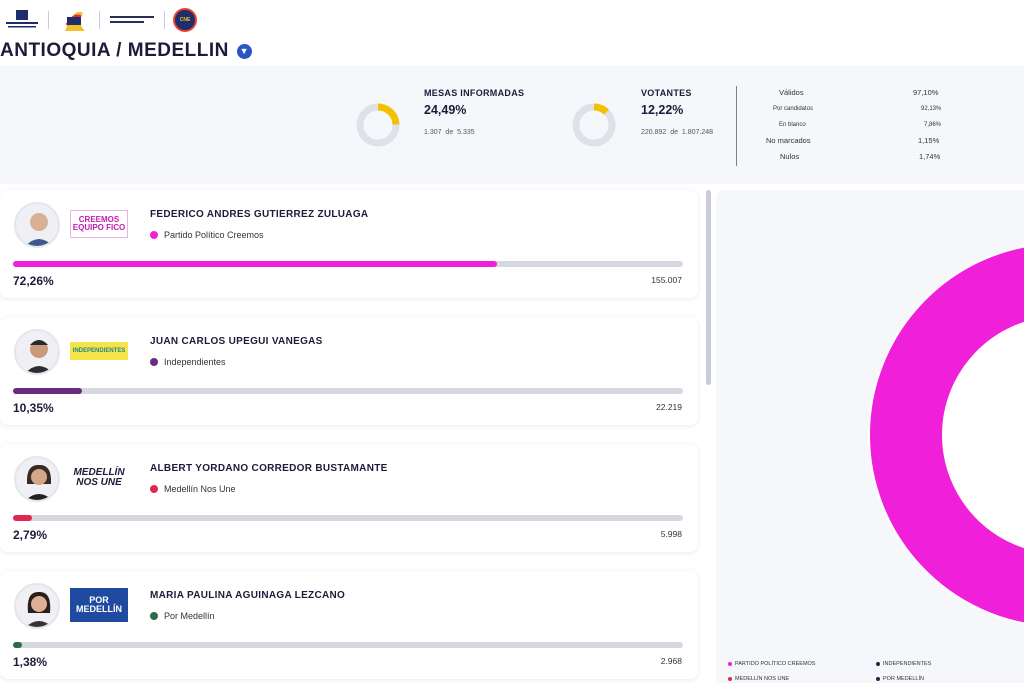  What do you see at coordinates (449, 132) in the screenshot?
I see `mesas-count: 1.307 de 5.335` at bounding box center [449, 132].